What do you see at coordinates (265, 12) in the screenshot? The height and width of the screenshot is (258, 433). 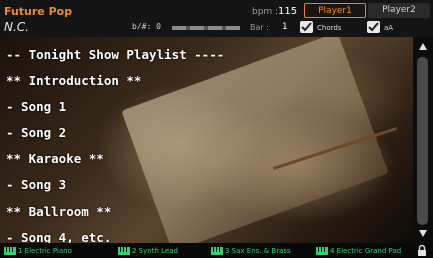 I see `bpm-label: bpm :` at bounding box center [265, 12].